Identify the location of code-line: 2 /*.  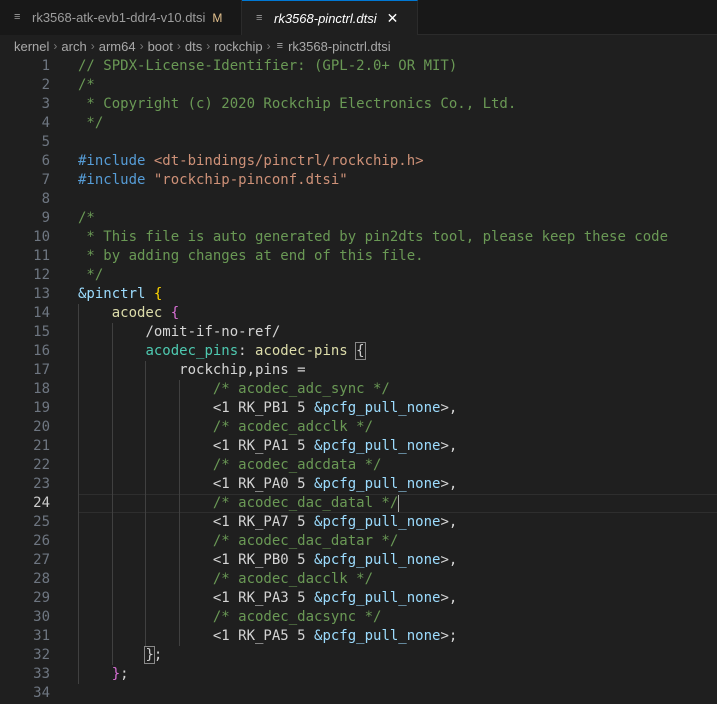
(358, 85).